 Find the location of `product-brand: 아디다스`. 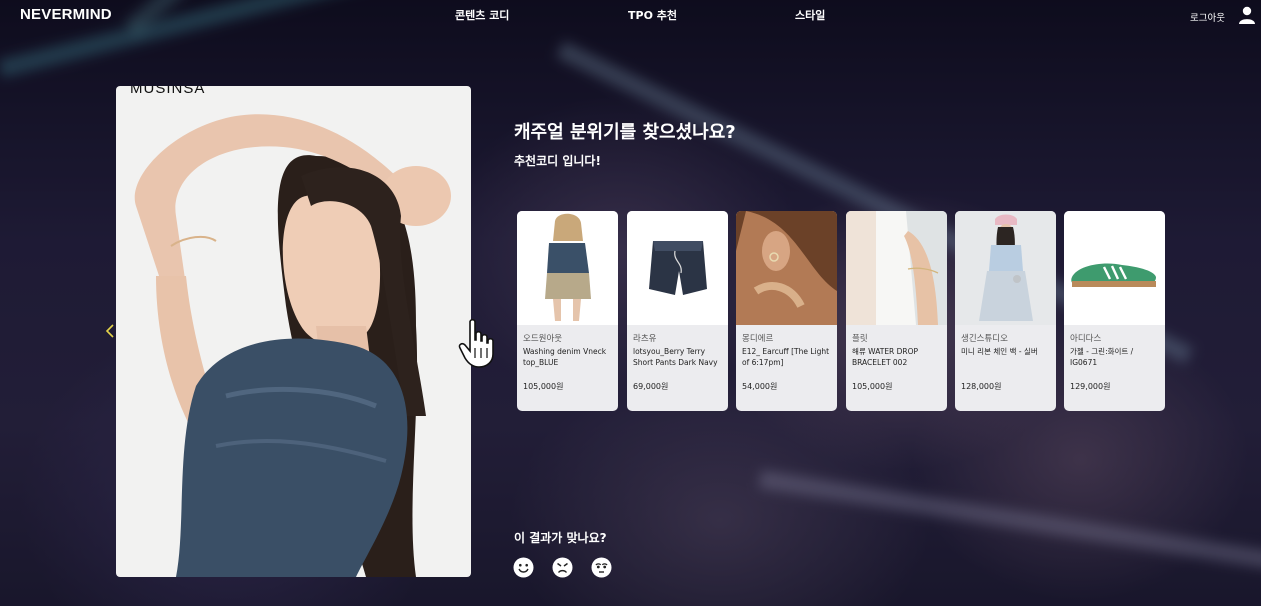

product-brand: 아디다스 is located at coordinates (1086, 339).